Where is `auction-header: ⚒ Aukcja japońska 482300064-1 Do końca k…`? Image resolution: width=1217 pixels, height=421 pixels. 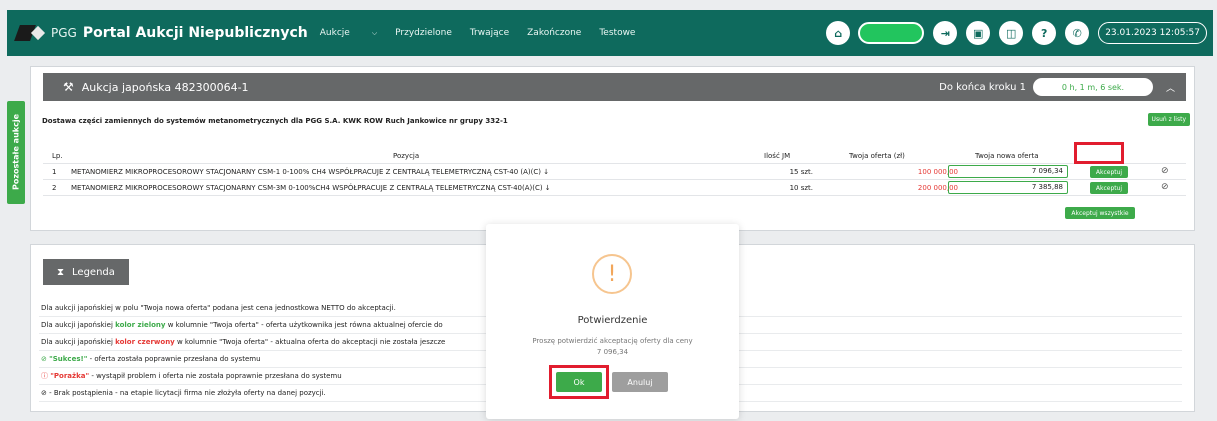
auction-header: ⚒ Aukcja japońska 482300064-1 Do końca k… is located at coordinates (614, 87).